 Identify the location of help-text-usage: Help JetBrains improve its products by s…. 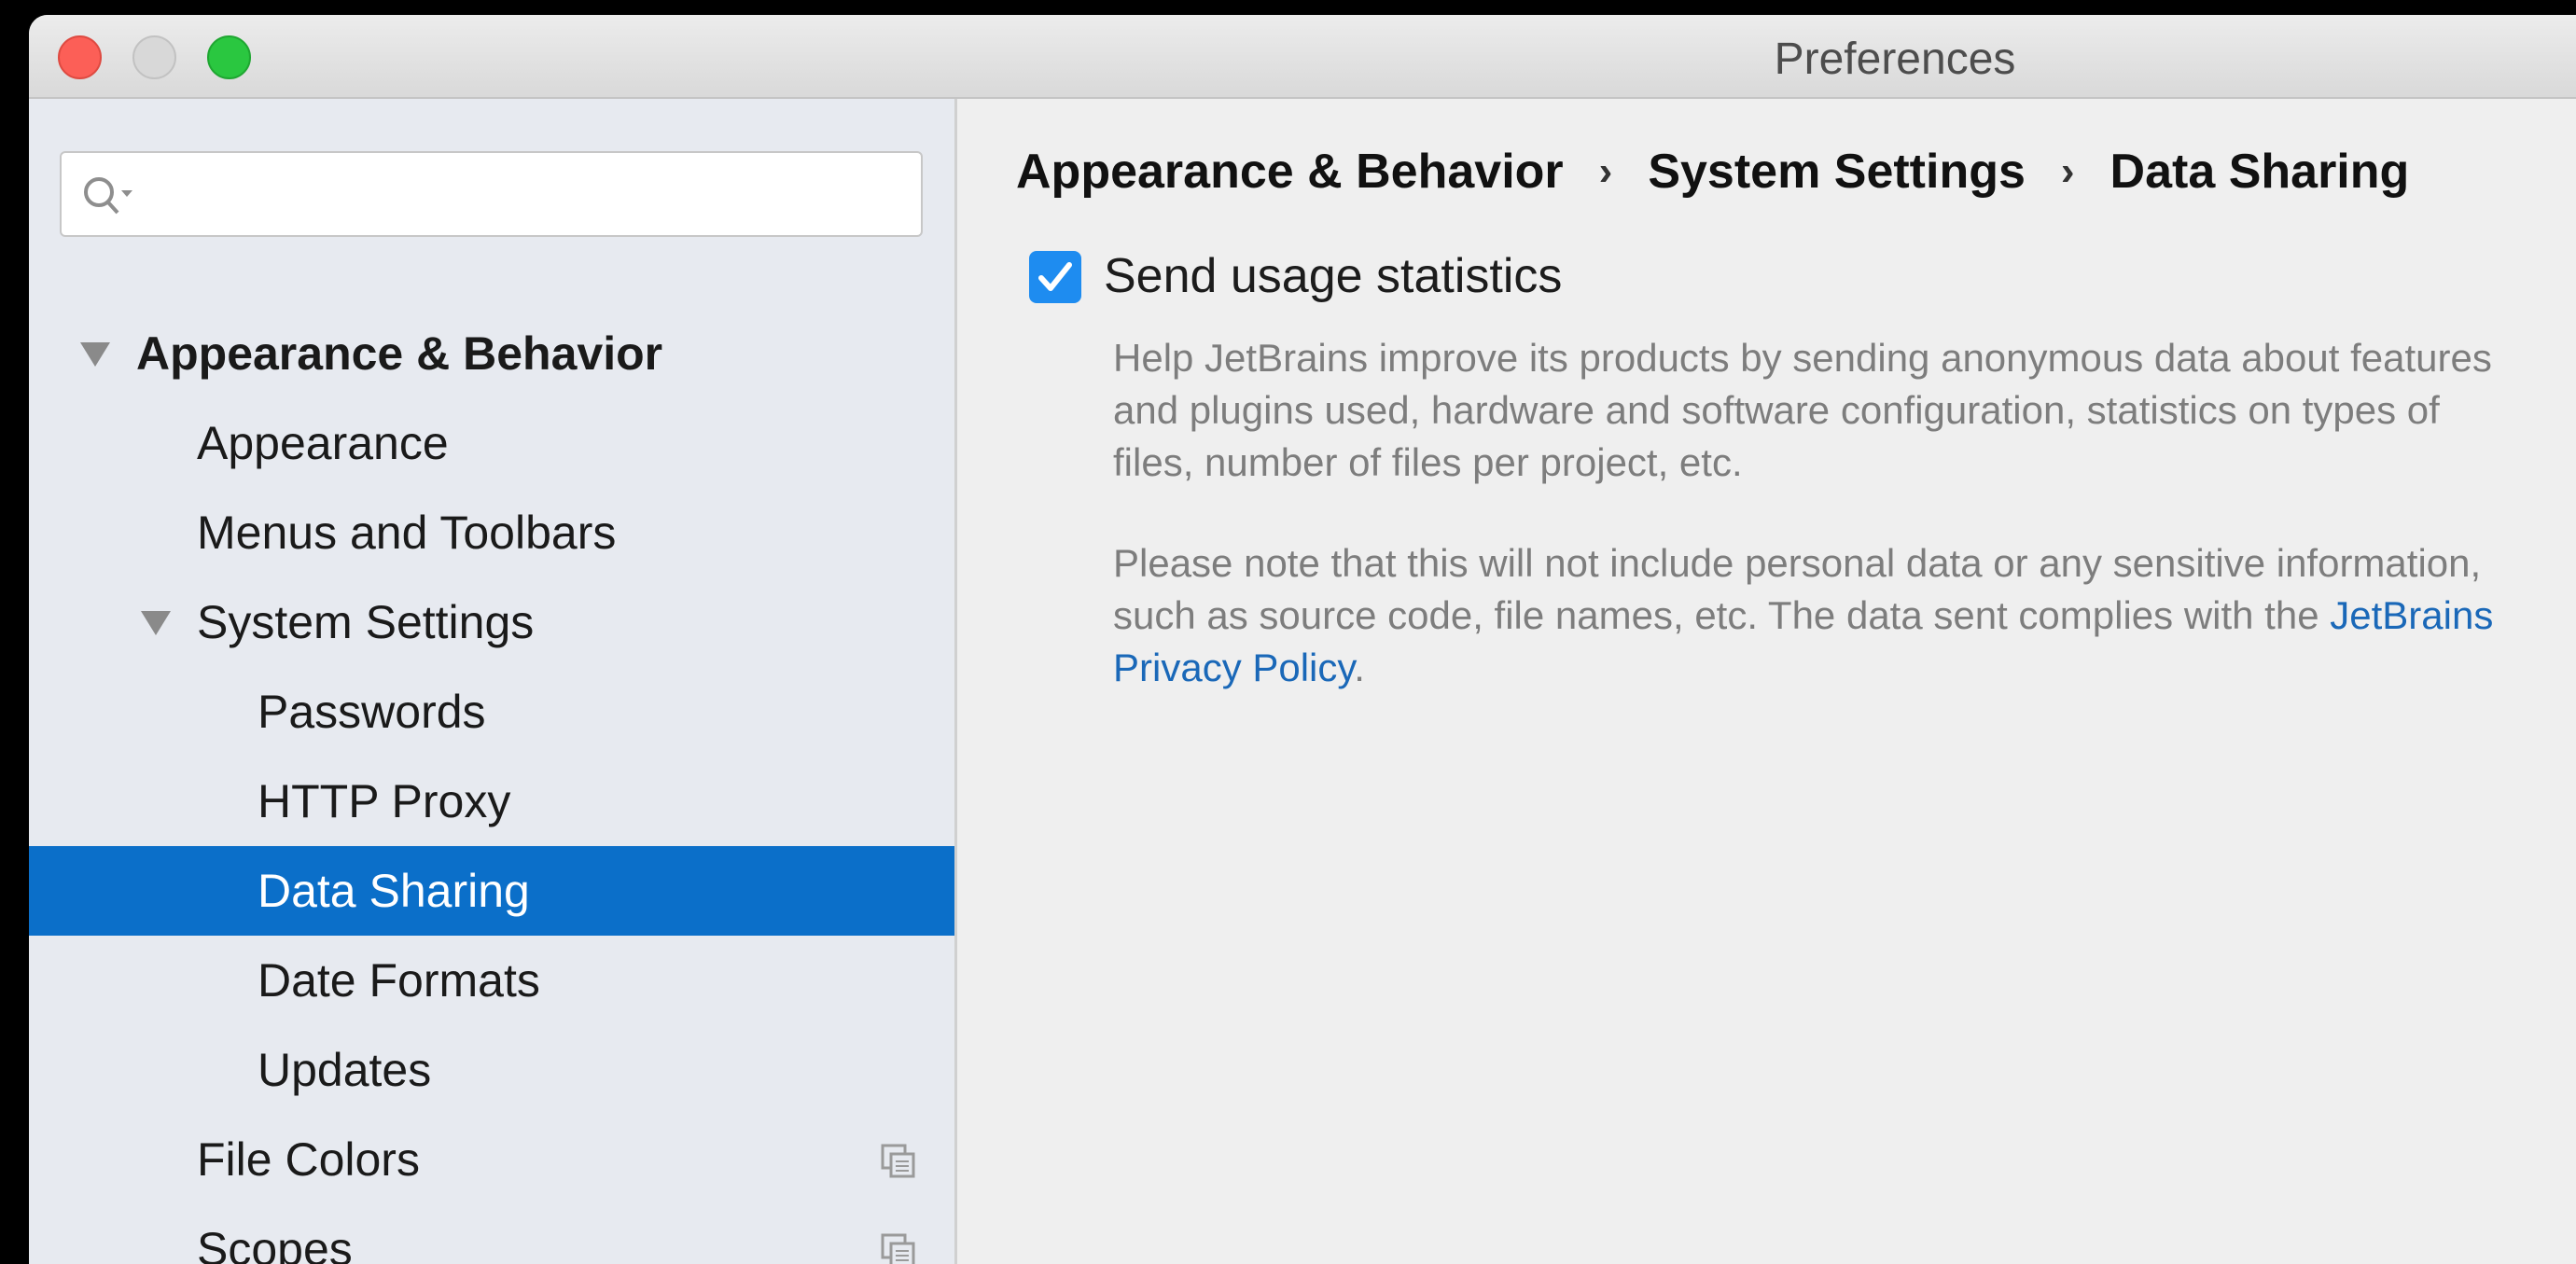
(1802, 410).